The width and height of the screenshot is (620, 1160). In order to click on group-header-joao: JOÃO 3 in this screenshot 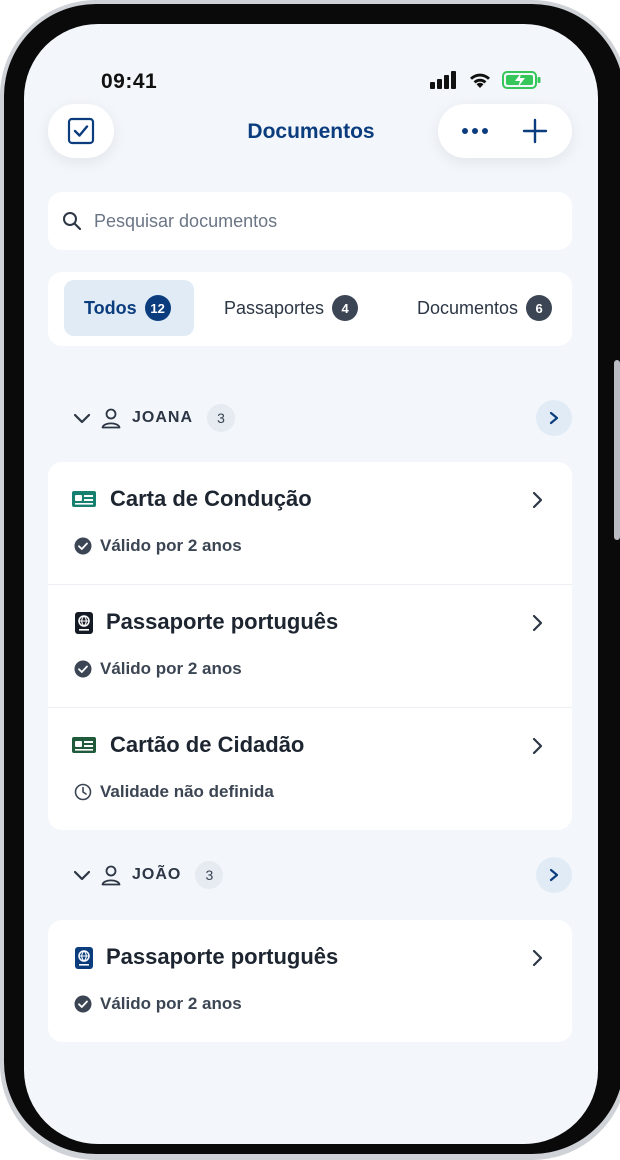, I will do `click(310, 875)`.